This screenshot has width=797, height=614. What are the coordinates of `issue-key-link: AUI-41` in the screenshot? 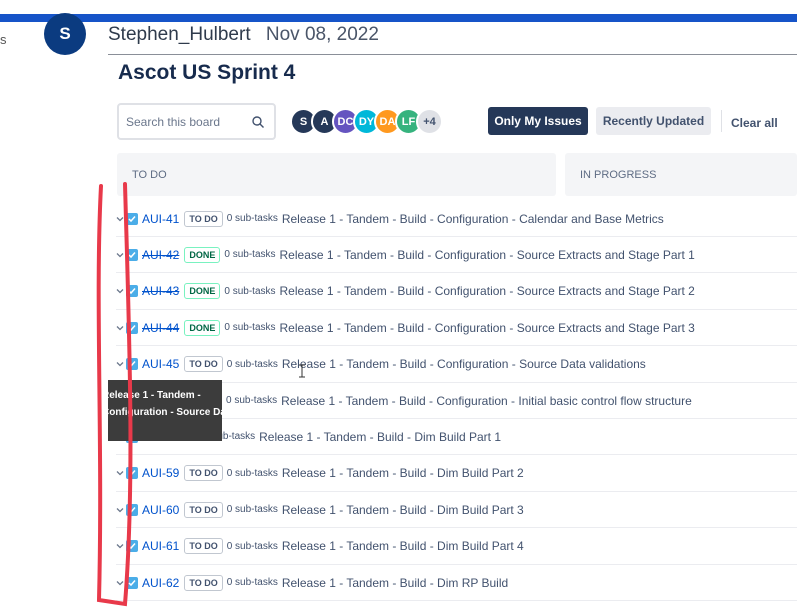 It's located at (160, 219).